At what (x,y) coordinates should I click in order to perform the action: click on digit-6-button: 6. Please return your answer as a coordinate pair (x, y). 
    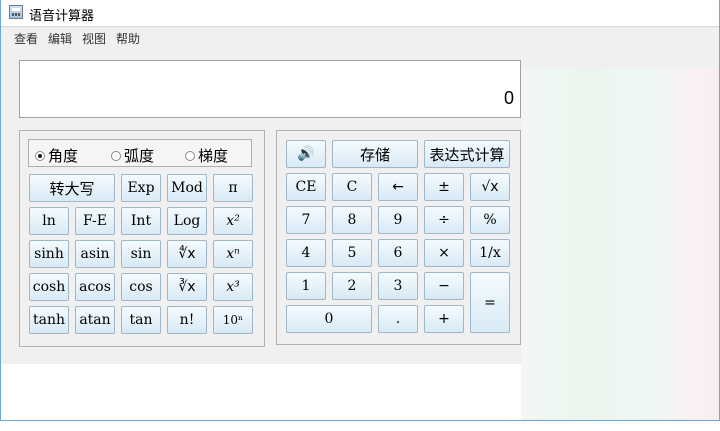
    Looking at the image, I should click on (398, 253).